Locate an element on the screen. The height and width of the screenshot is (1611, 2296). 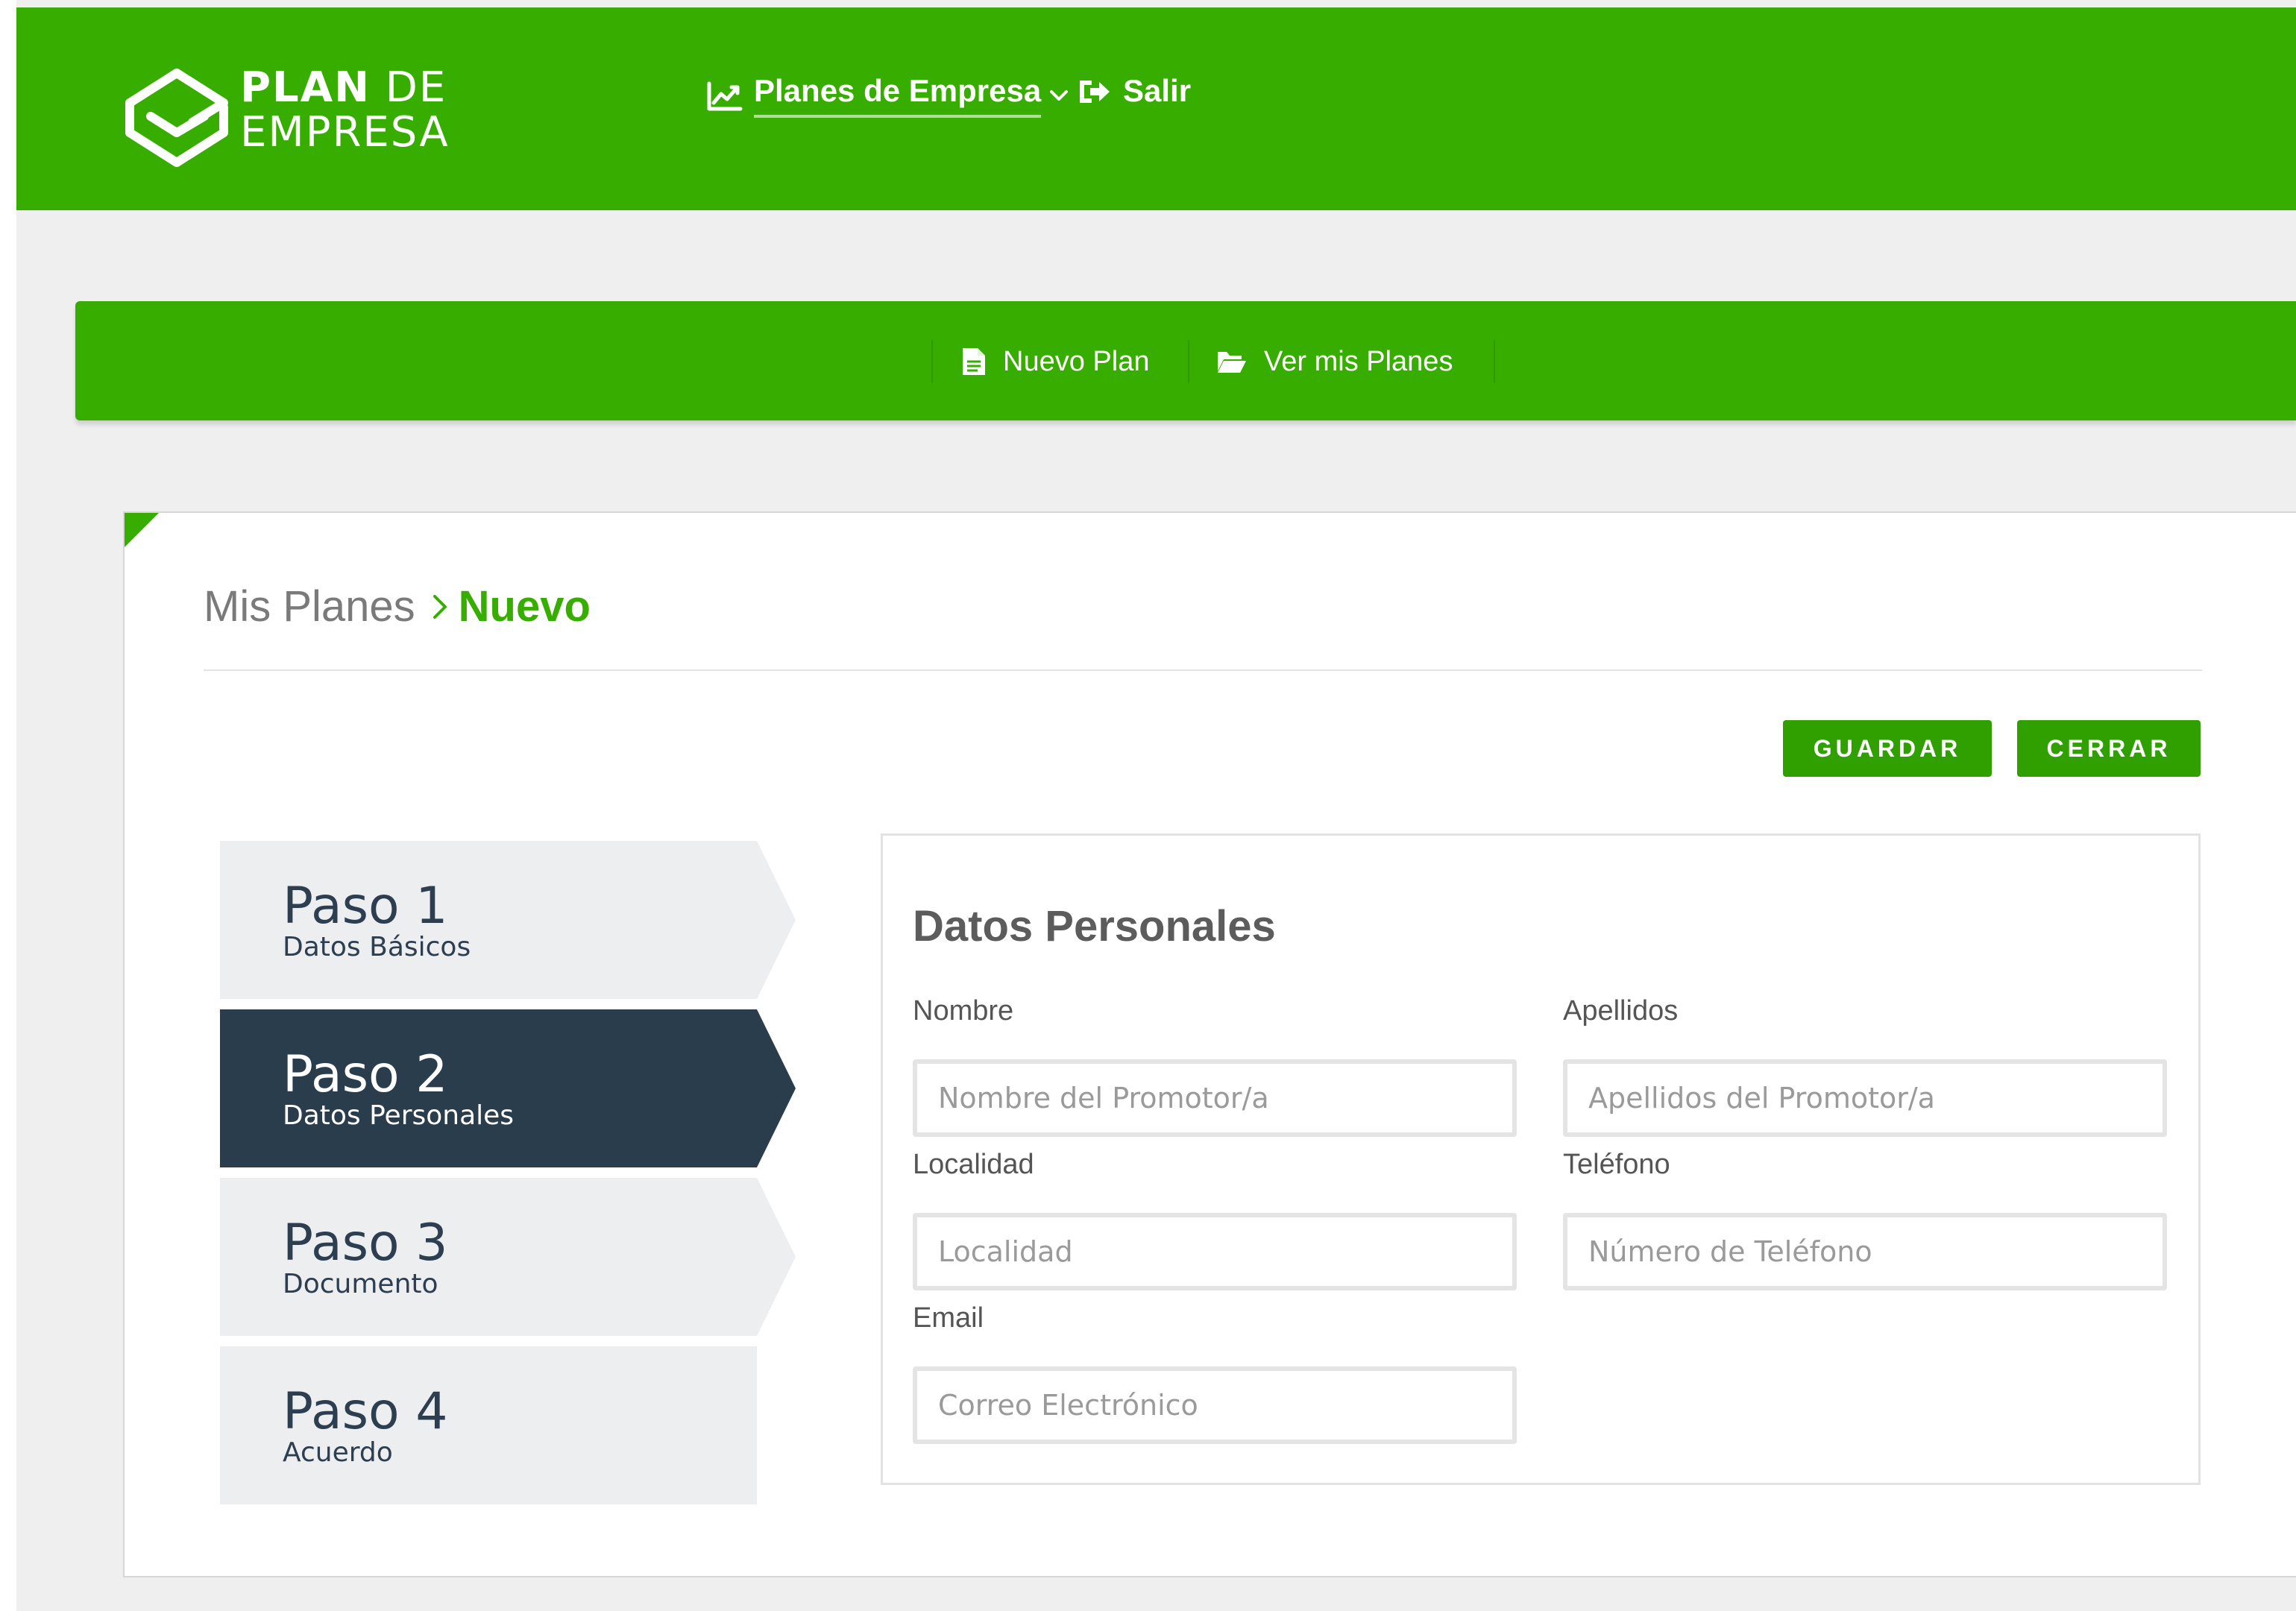
step-2-tab: Paso 2 Datos Personales is located at coordinates (508, 1088).